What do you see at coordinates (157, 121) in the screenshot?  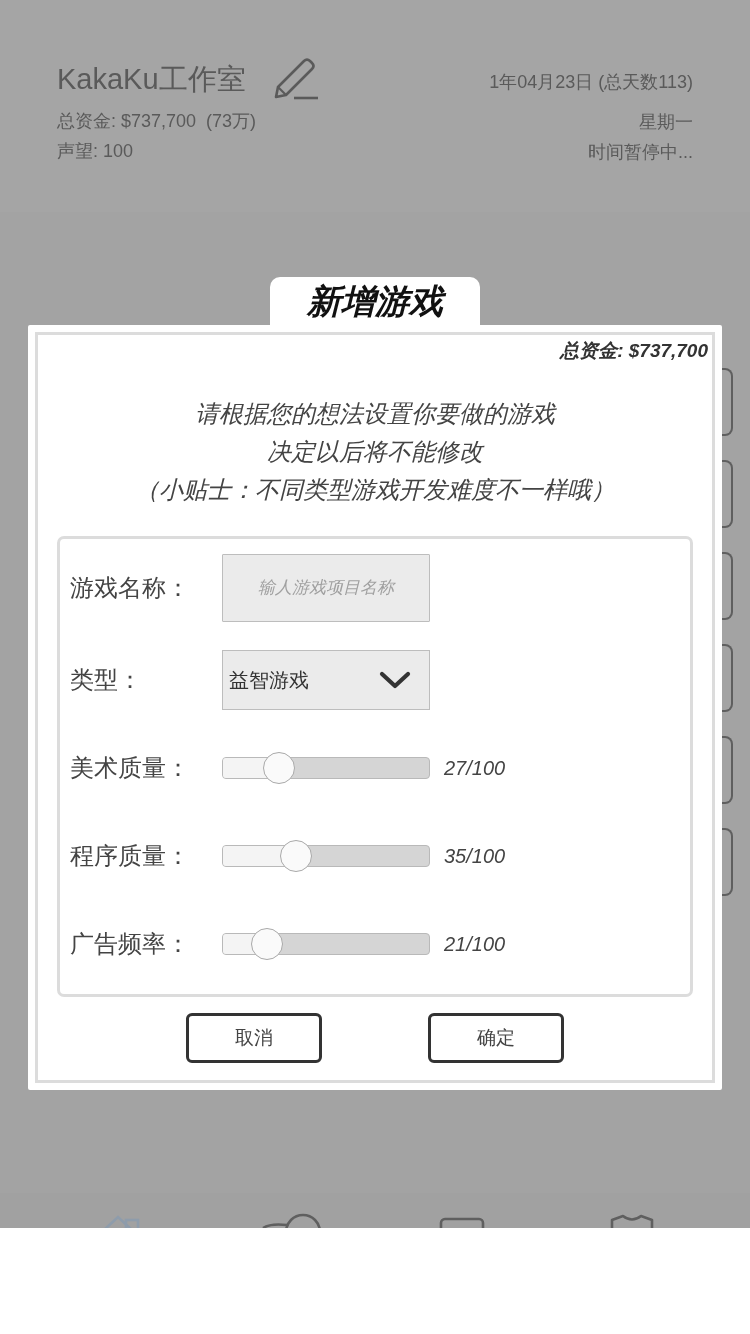 I see `funds-text: 总资金: $737,700 (73万)` at bounding box center [157, 121].